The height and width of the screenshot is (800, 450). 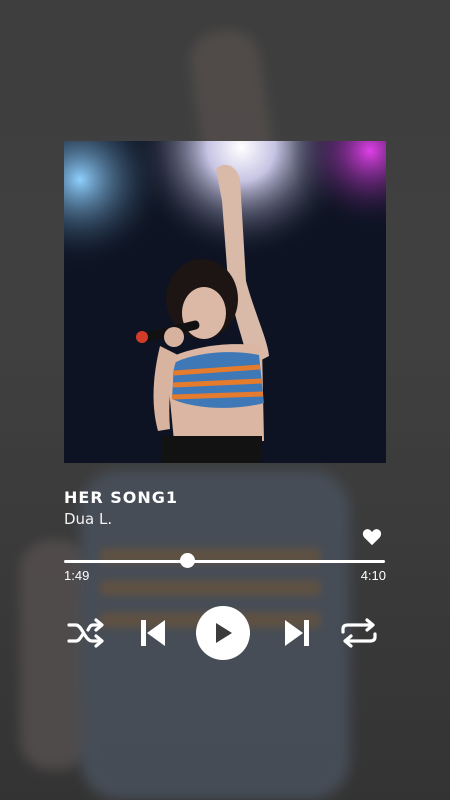 I want to click on like-button, so click(x=372, y=537).